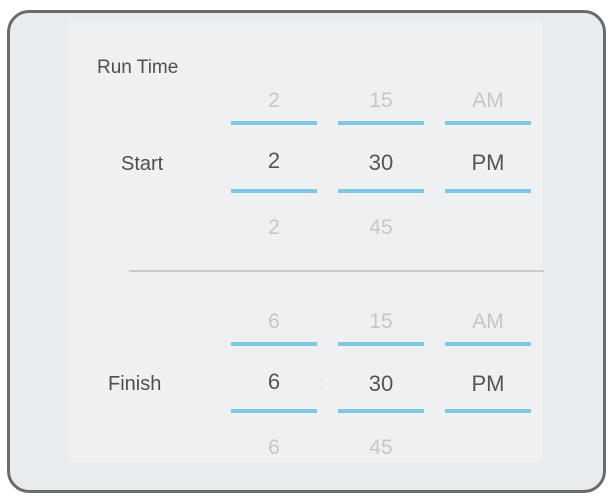  I want to click on start-period-value: PM, so click(488, 163).